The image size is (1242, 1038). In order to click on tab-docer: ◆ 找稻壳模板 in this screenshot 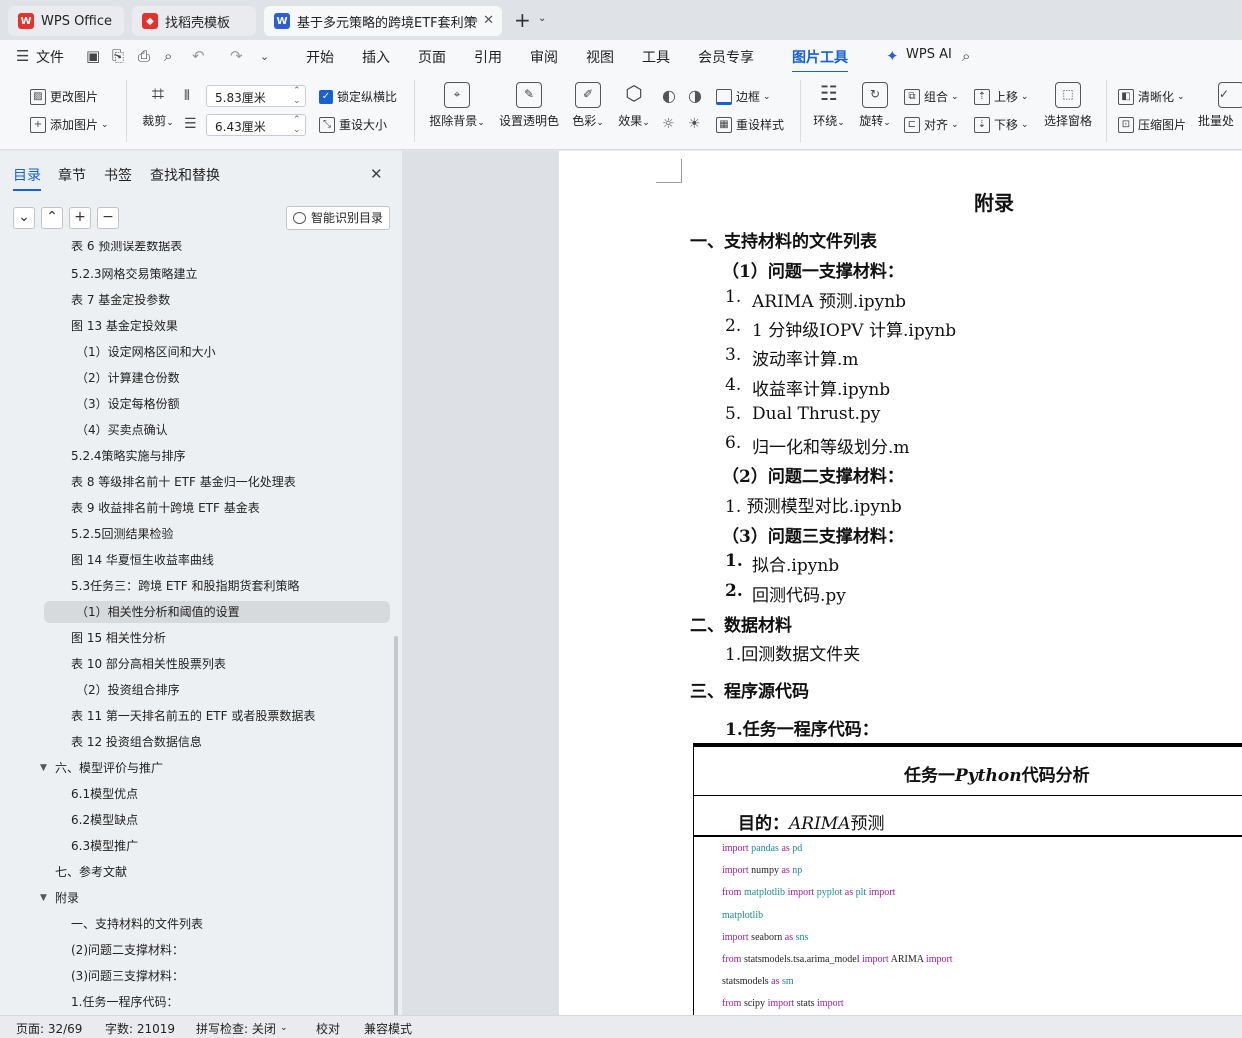, I will do `click(194, 21)`.